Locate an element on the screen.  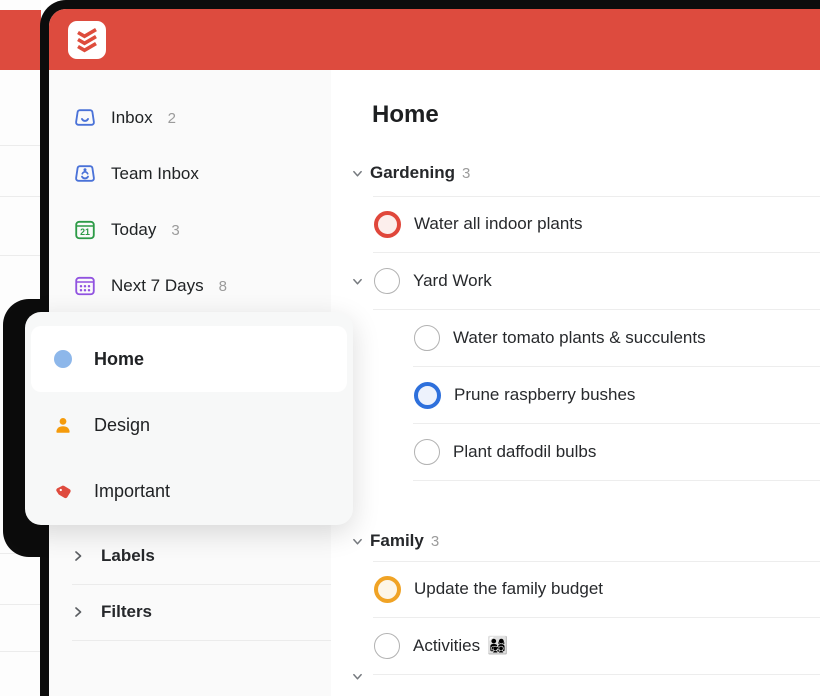
sidebar-group-labels: Labels is located at coordinates (201, 556).